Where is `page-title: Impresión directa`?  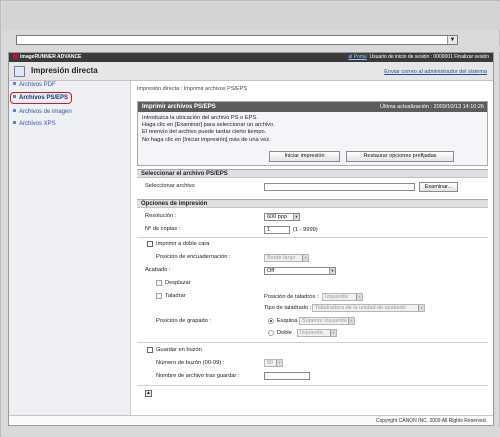 page-title: Impresión directa is located at coordinates (64, 70).